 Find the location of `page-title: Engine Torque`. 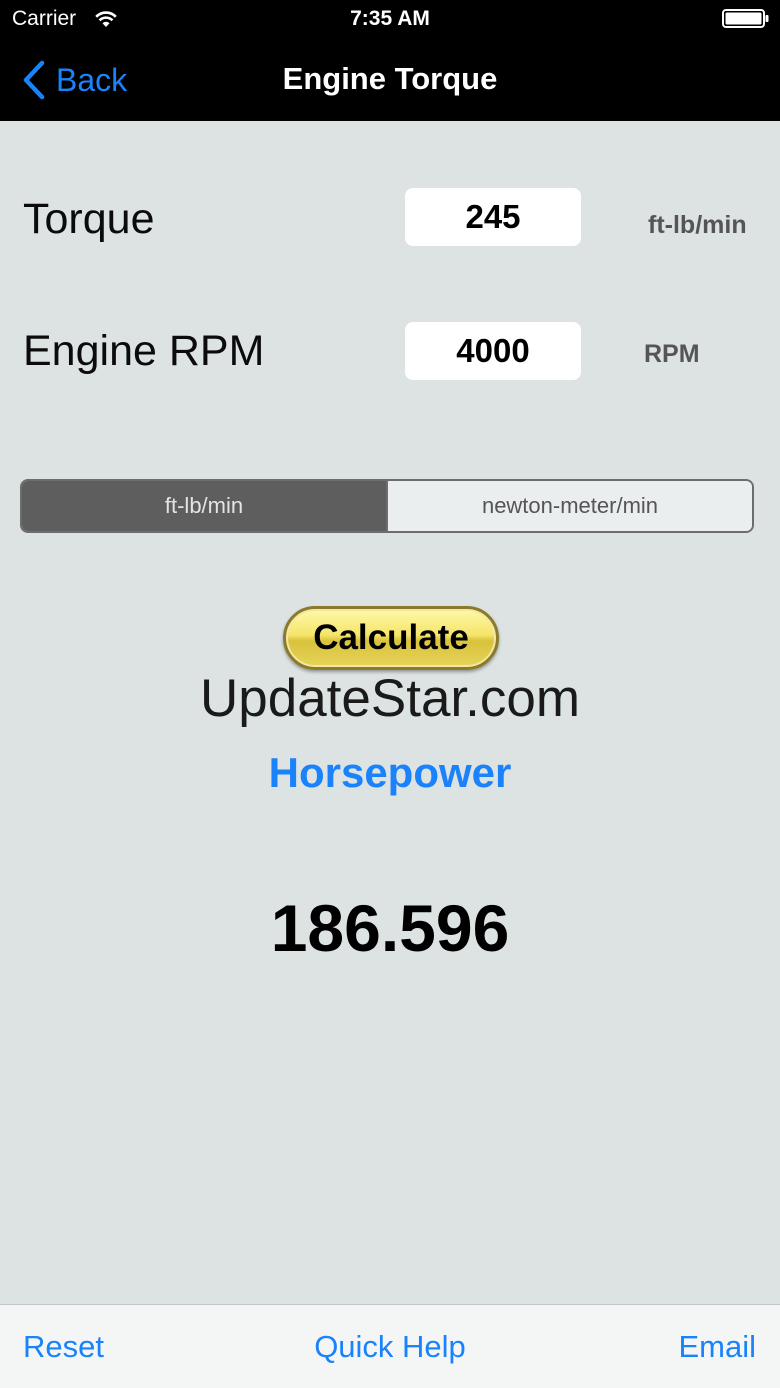

page-title: Engine Torque is located at coordinates (390, 78).